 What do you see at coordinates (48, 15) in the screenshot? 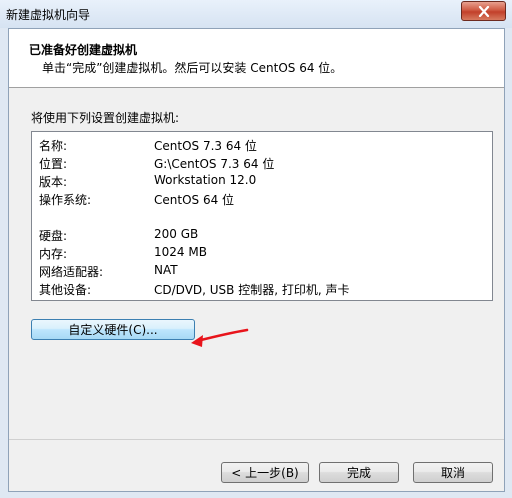
I see `window-title: 新建虚拟机向导` at bounding box center [48, 15].